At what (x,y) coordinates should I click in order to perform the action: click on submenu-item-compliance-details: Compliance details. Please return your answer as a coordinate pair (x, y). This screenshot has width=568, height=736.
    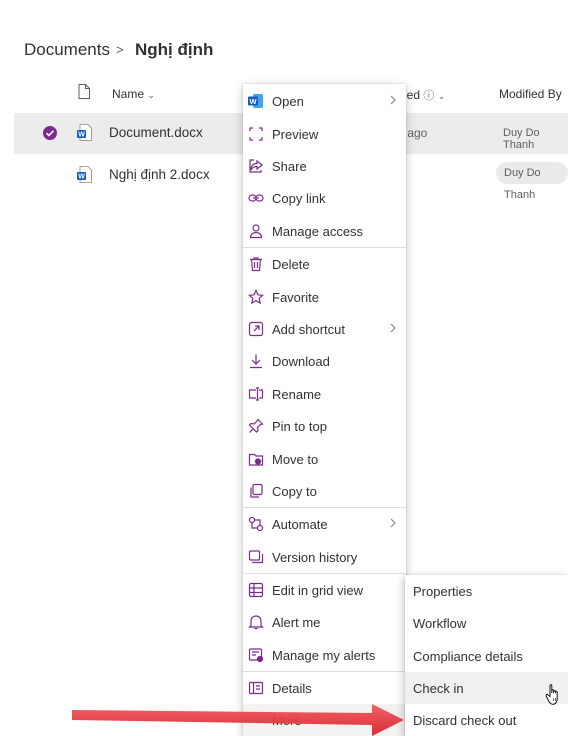
    Looking at the image, I should click on (486, 656).